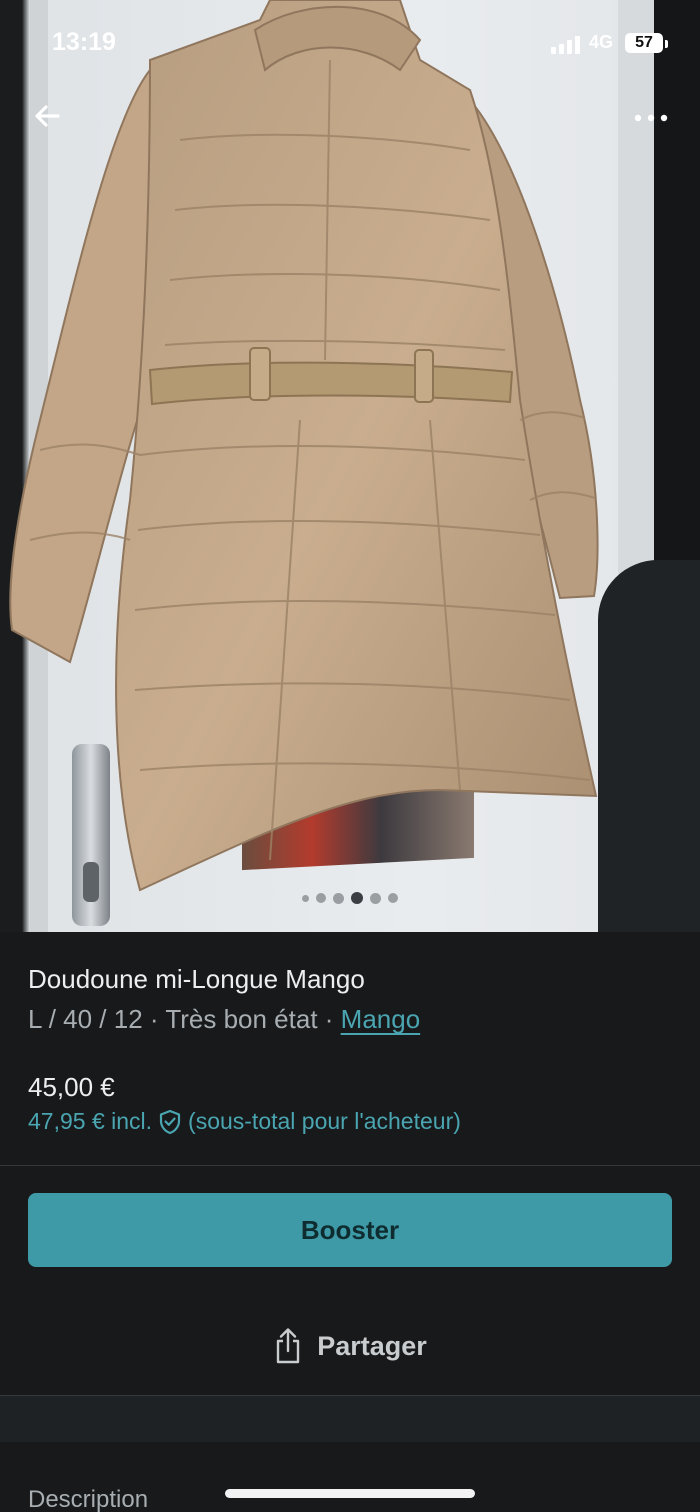 The width and height of the screenshot is (700, 1512). I want to click on item-details: L / 40 / 12 · Très bon état · Mango, so click(224, 1019).